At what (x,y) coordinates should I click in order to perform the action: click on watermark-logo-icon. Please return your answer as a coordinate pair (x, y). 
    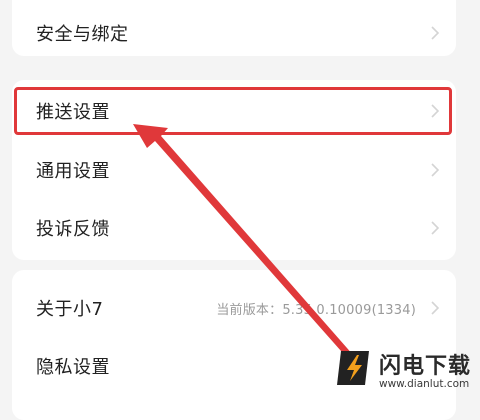
    Looking at the image, I should click on (353, 368).